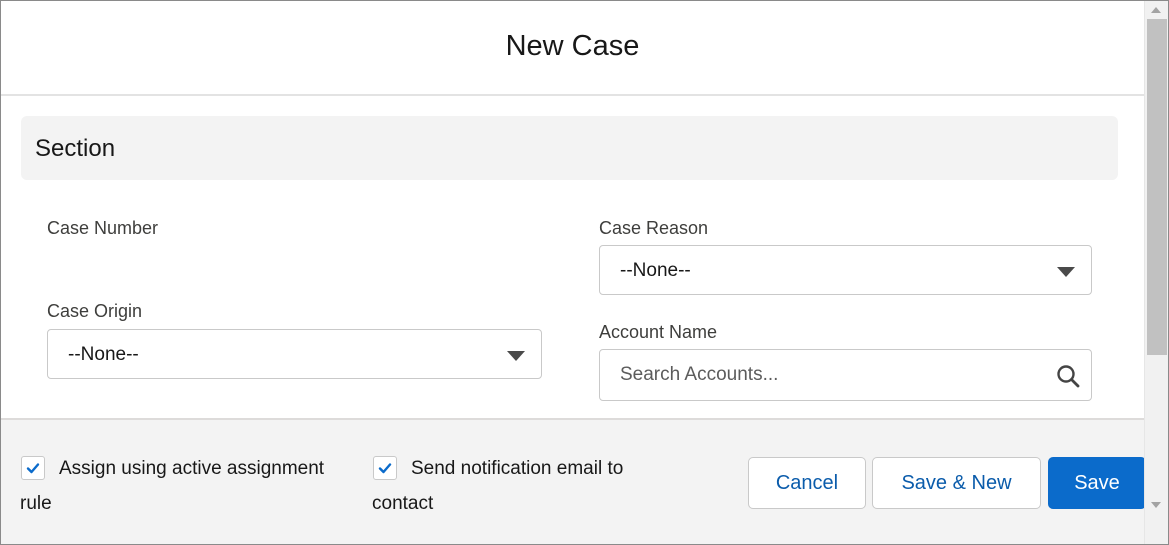 The width and height of the screenshot is (1169, 545). I want to click on assign-rule-box, so click(33, 468).